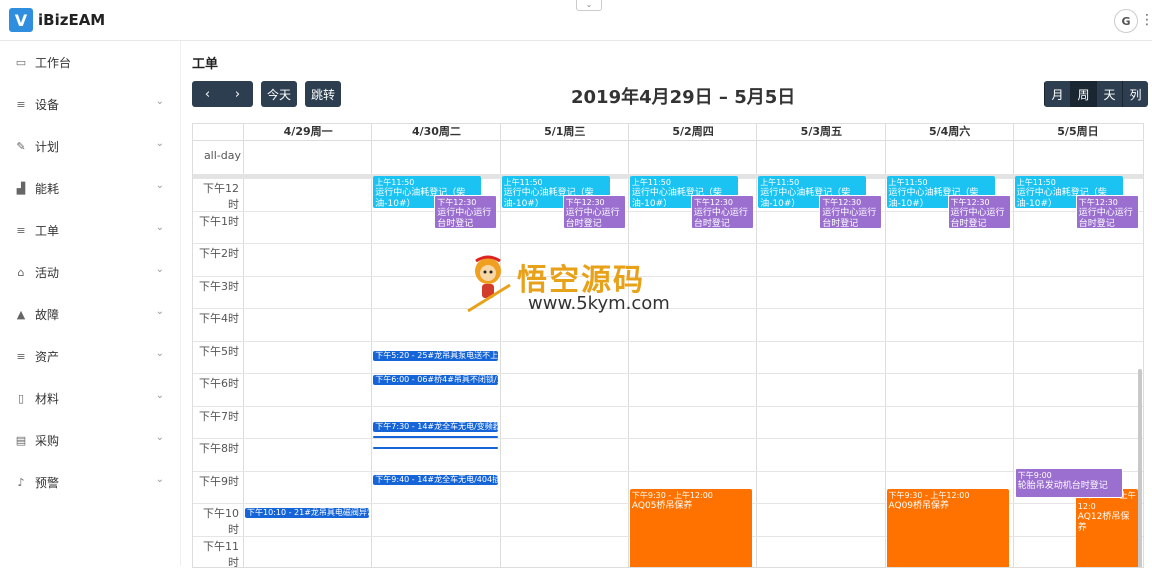 The width and height of the screenshot is (1152, 568). What do you see at coordinates (47, 440) in the screenshot?
I see `sidebar-item-label: 采购` at bounding box center [47, 440].